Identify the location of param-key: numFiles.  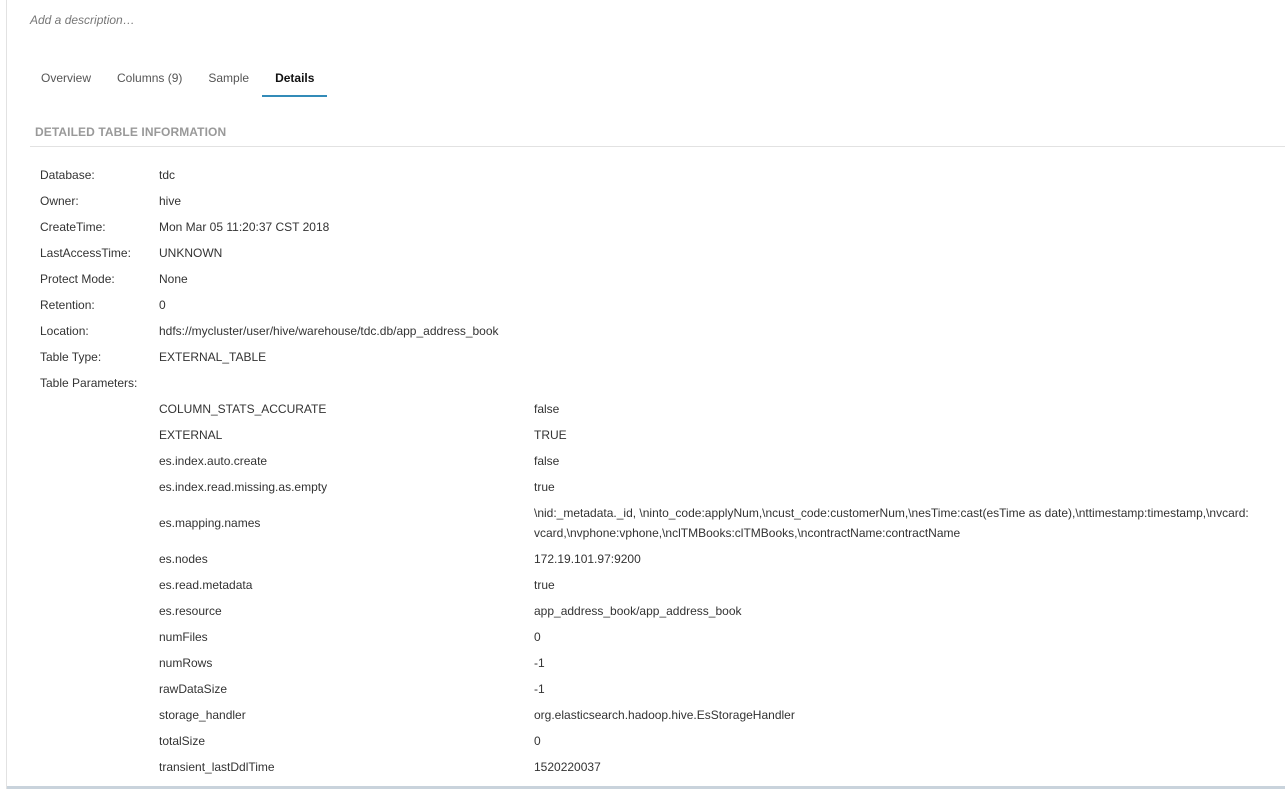
(183, 637).